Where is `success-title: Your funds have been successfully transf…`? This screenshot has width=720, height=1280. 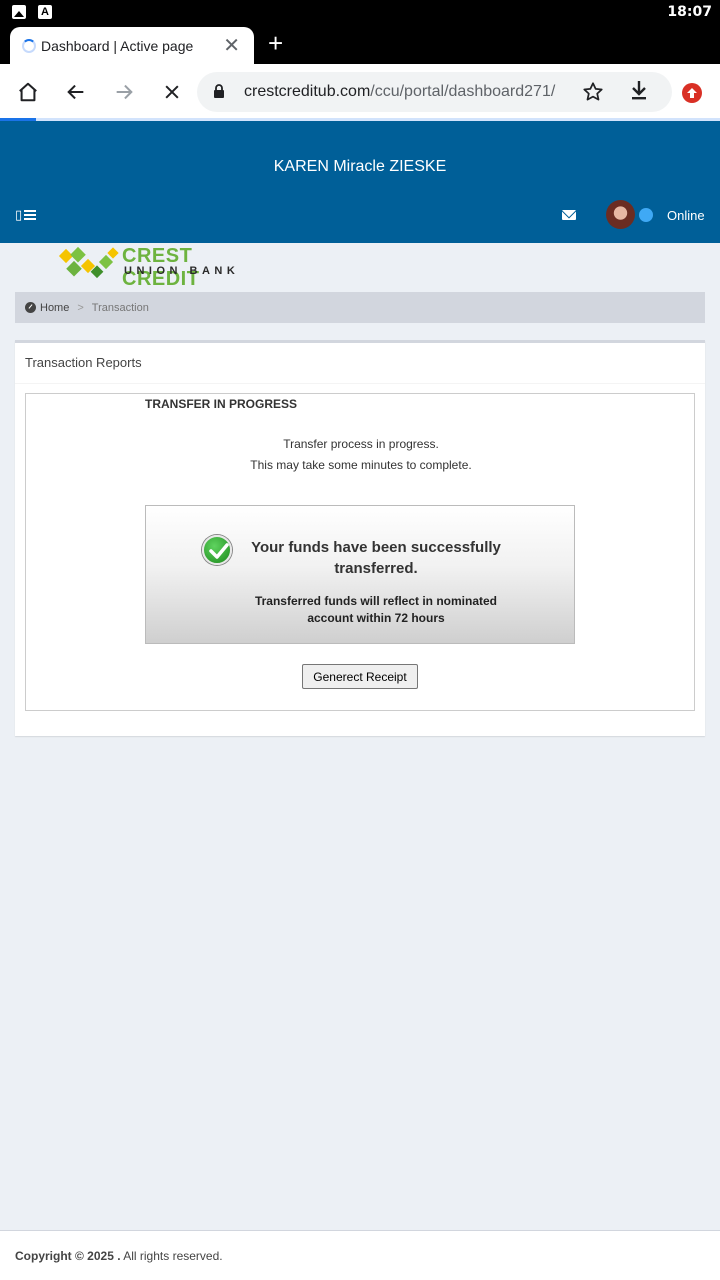 success-title: Your funds have been successfully transf… is located at coordinates (376, 558).